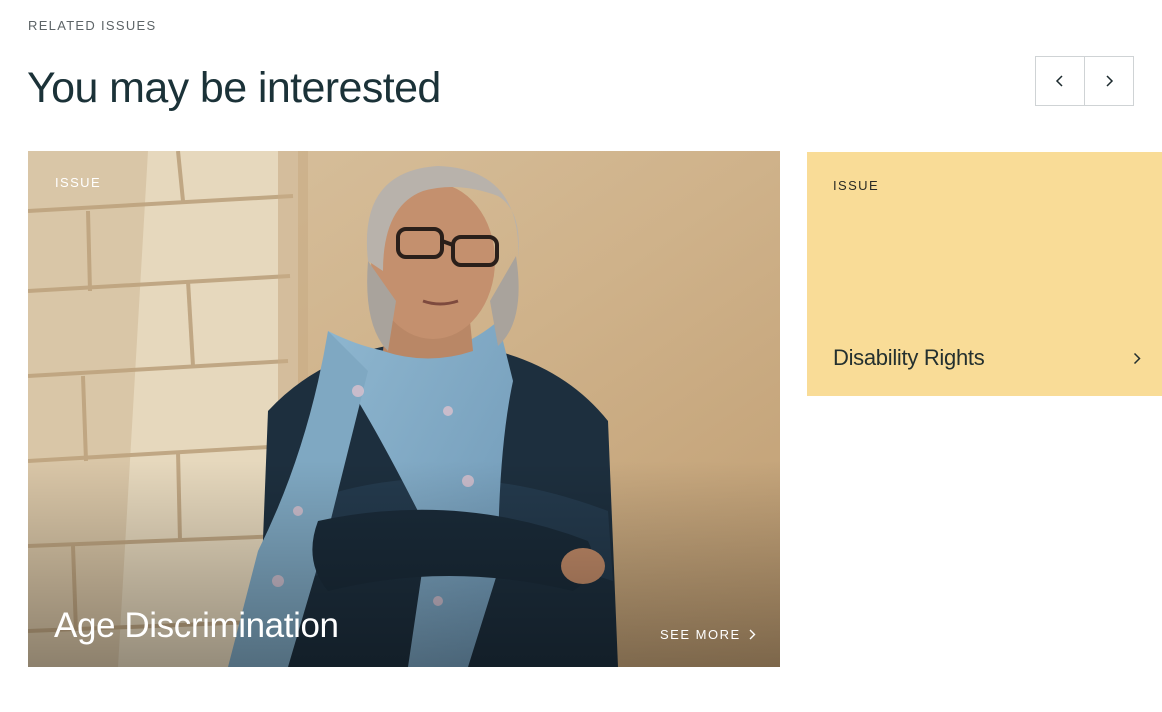 This screenshot has height=712, width=1162. I want to click on card-title: Age Discrimination, so click(196, 626).